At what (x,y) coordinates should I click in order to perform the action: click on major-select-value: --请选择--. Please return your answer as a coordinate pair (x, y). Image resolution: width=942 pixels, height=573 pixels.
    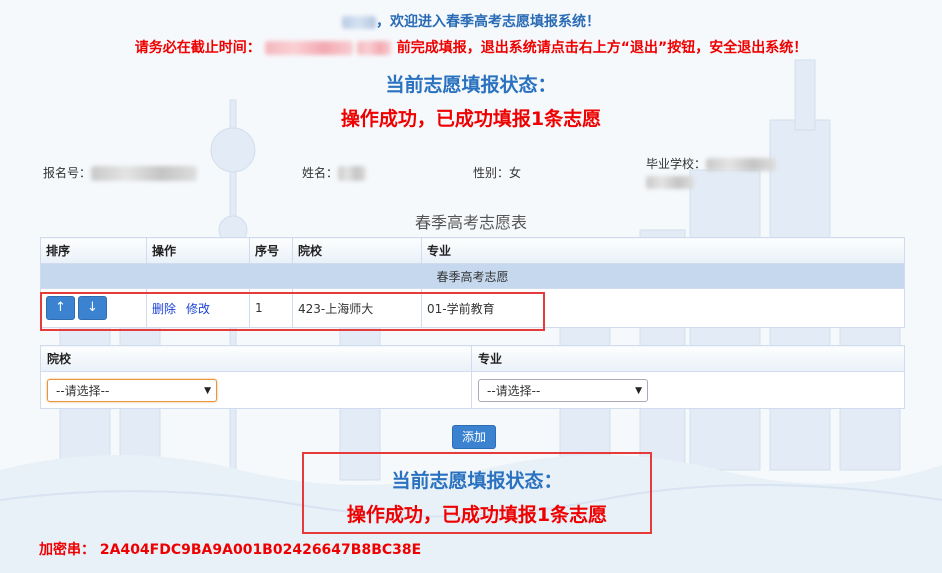
    Looking at the image, I should click on (514, 390).